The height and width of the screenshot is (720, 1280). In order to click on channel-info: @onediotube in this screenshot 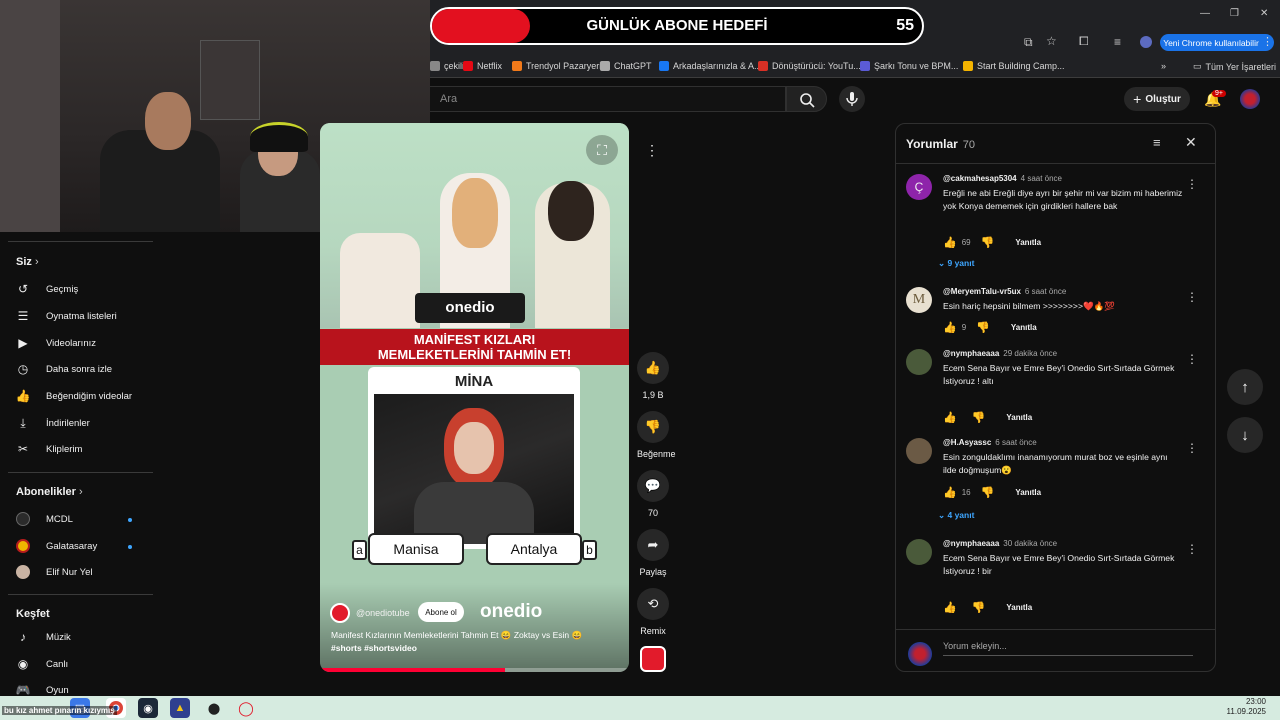, I will do `click(370, 613)`.